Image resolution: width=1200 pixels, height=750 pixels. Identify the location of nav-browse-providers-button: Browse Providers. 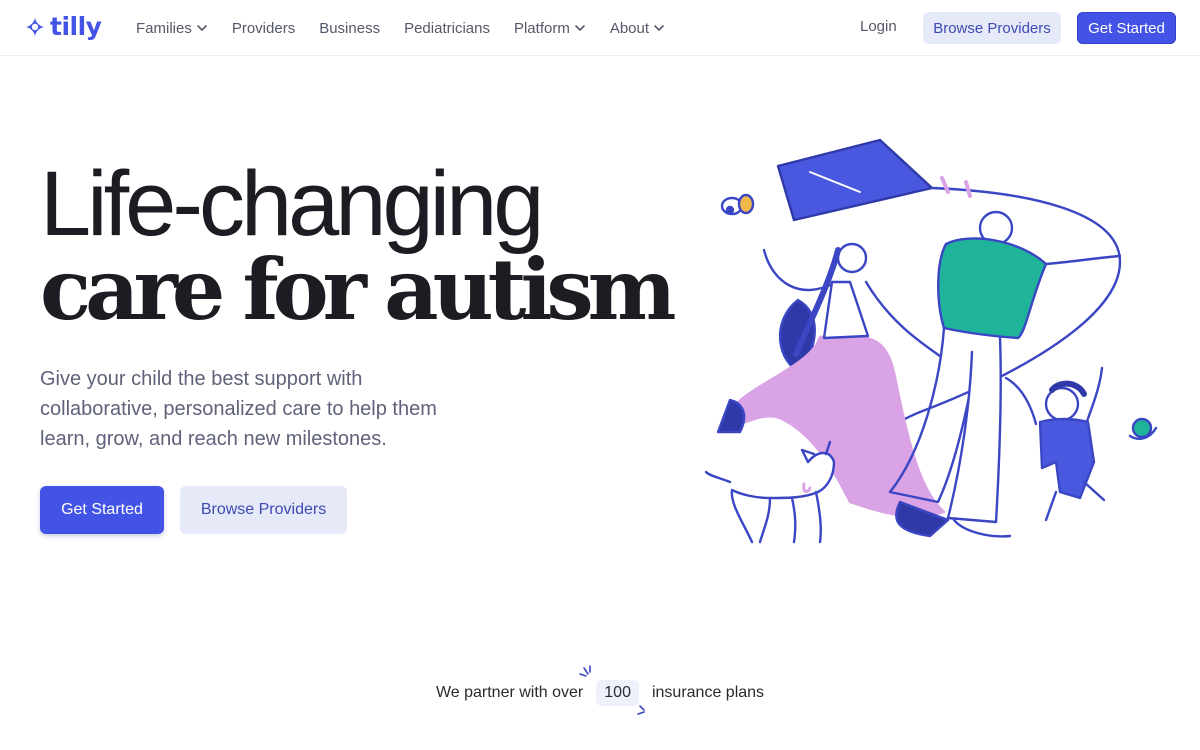
(992, 28).